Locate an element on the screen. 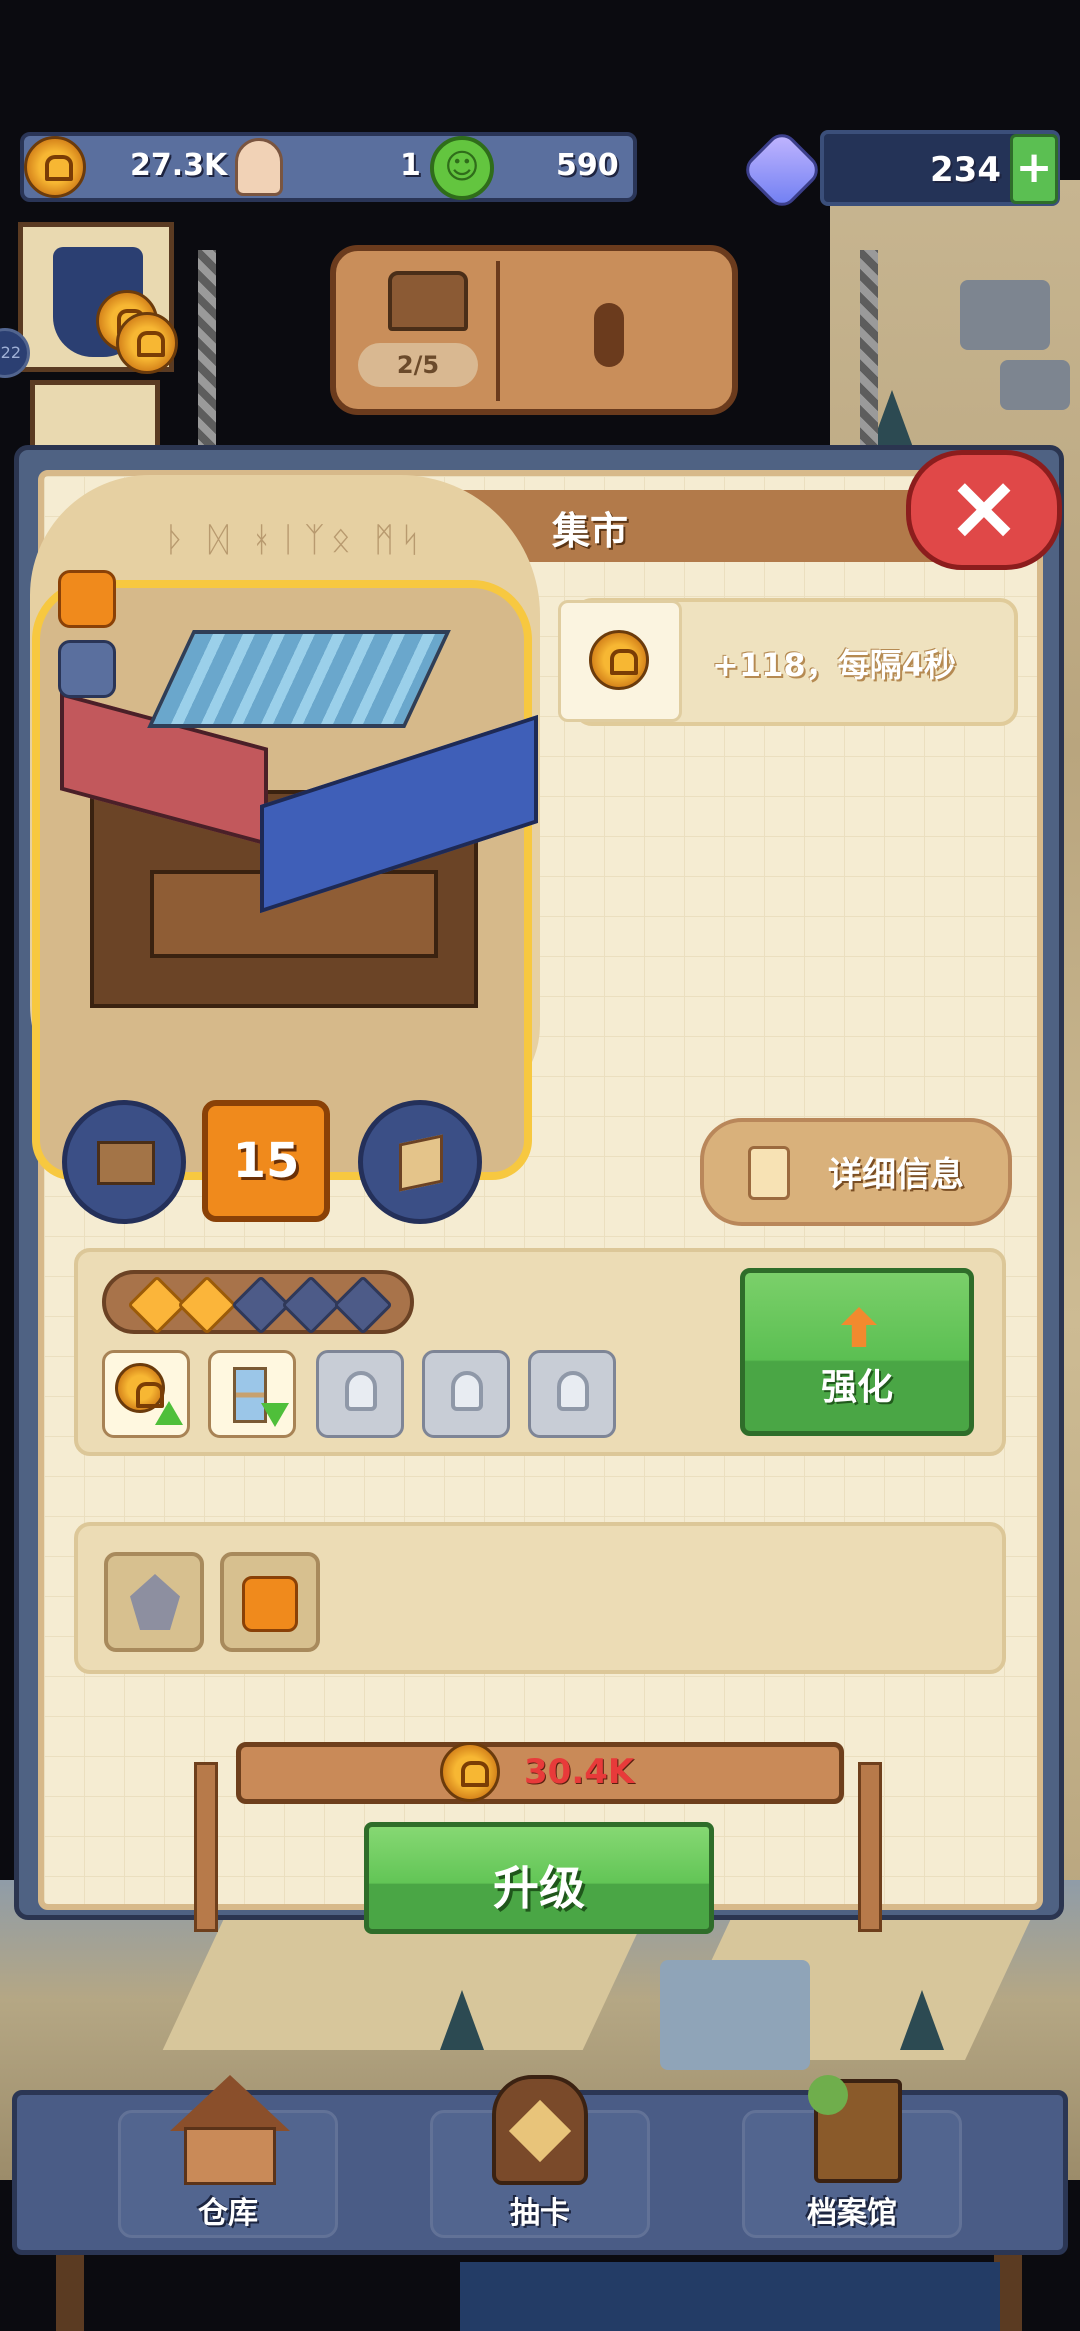  warehouse-icon is located at coordinates (230, 2130).